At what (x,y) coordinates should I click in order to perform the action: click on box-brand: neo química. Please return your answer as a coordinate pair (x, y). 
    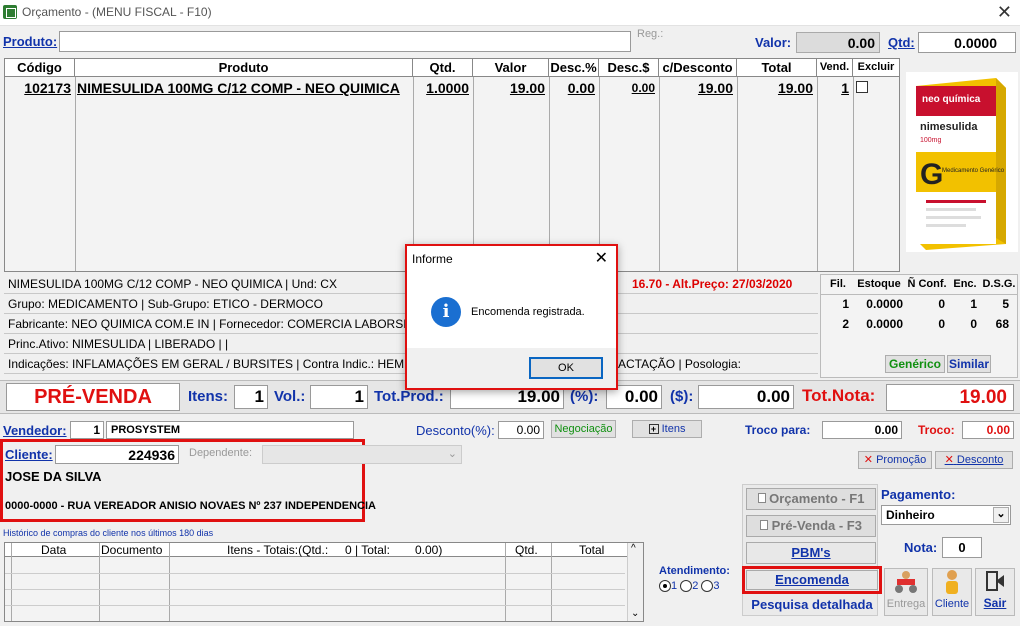
    Looking at the image, I should click on (951, 99).